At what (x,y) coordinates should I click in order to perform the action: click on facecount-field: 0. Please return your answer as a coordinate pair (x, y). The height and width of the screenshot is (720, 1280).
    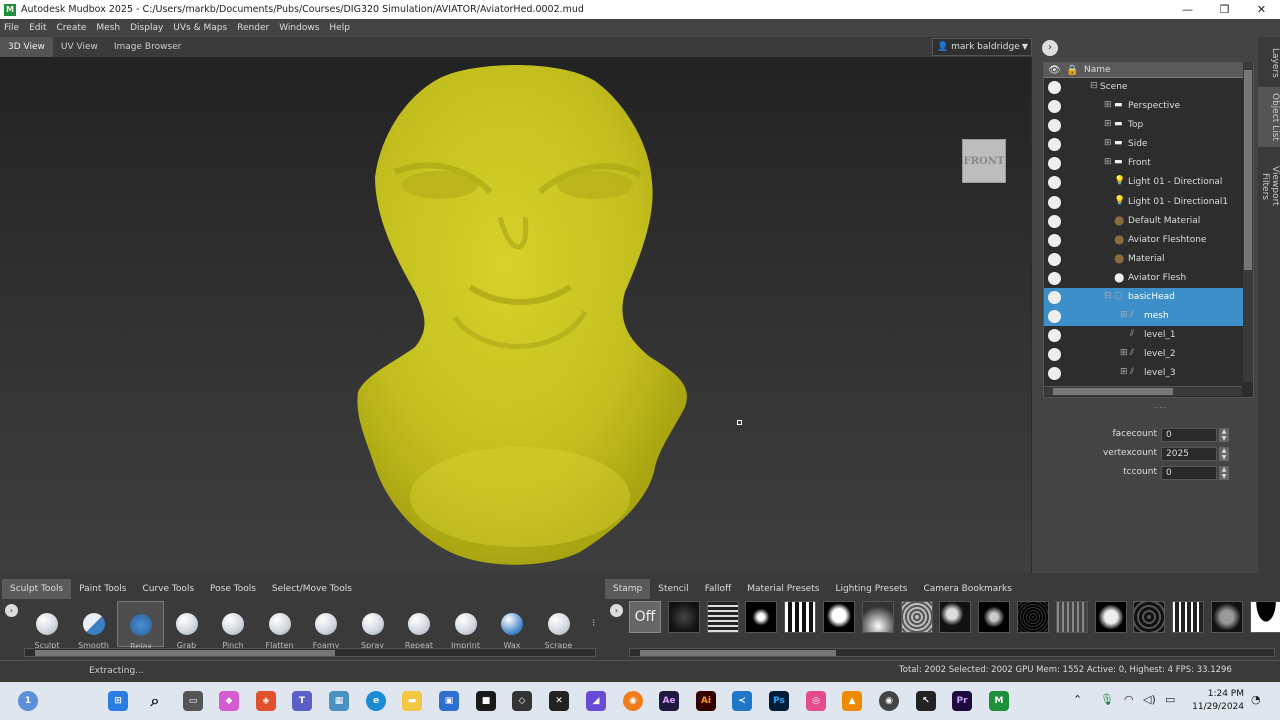
    Looking at the image, I should click on (1189, 435).